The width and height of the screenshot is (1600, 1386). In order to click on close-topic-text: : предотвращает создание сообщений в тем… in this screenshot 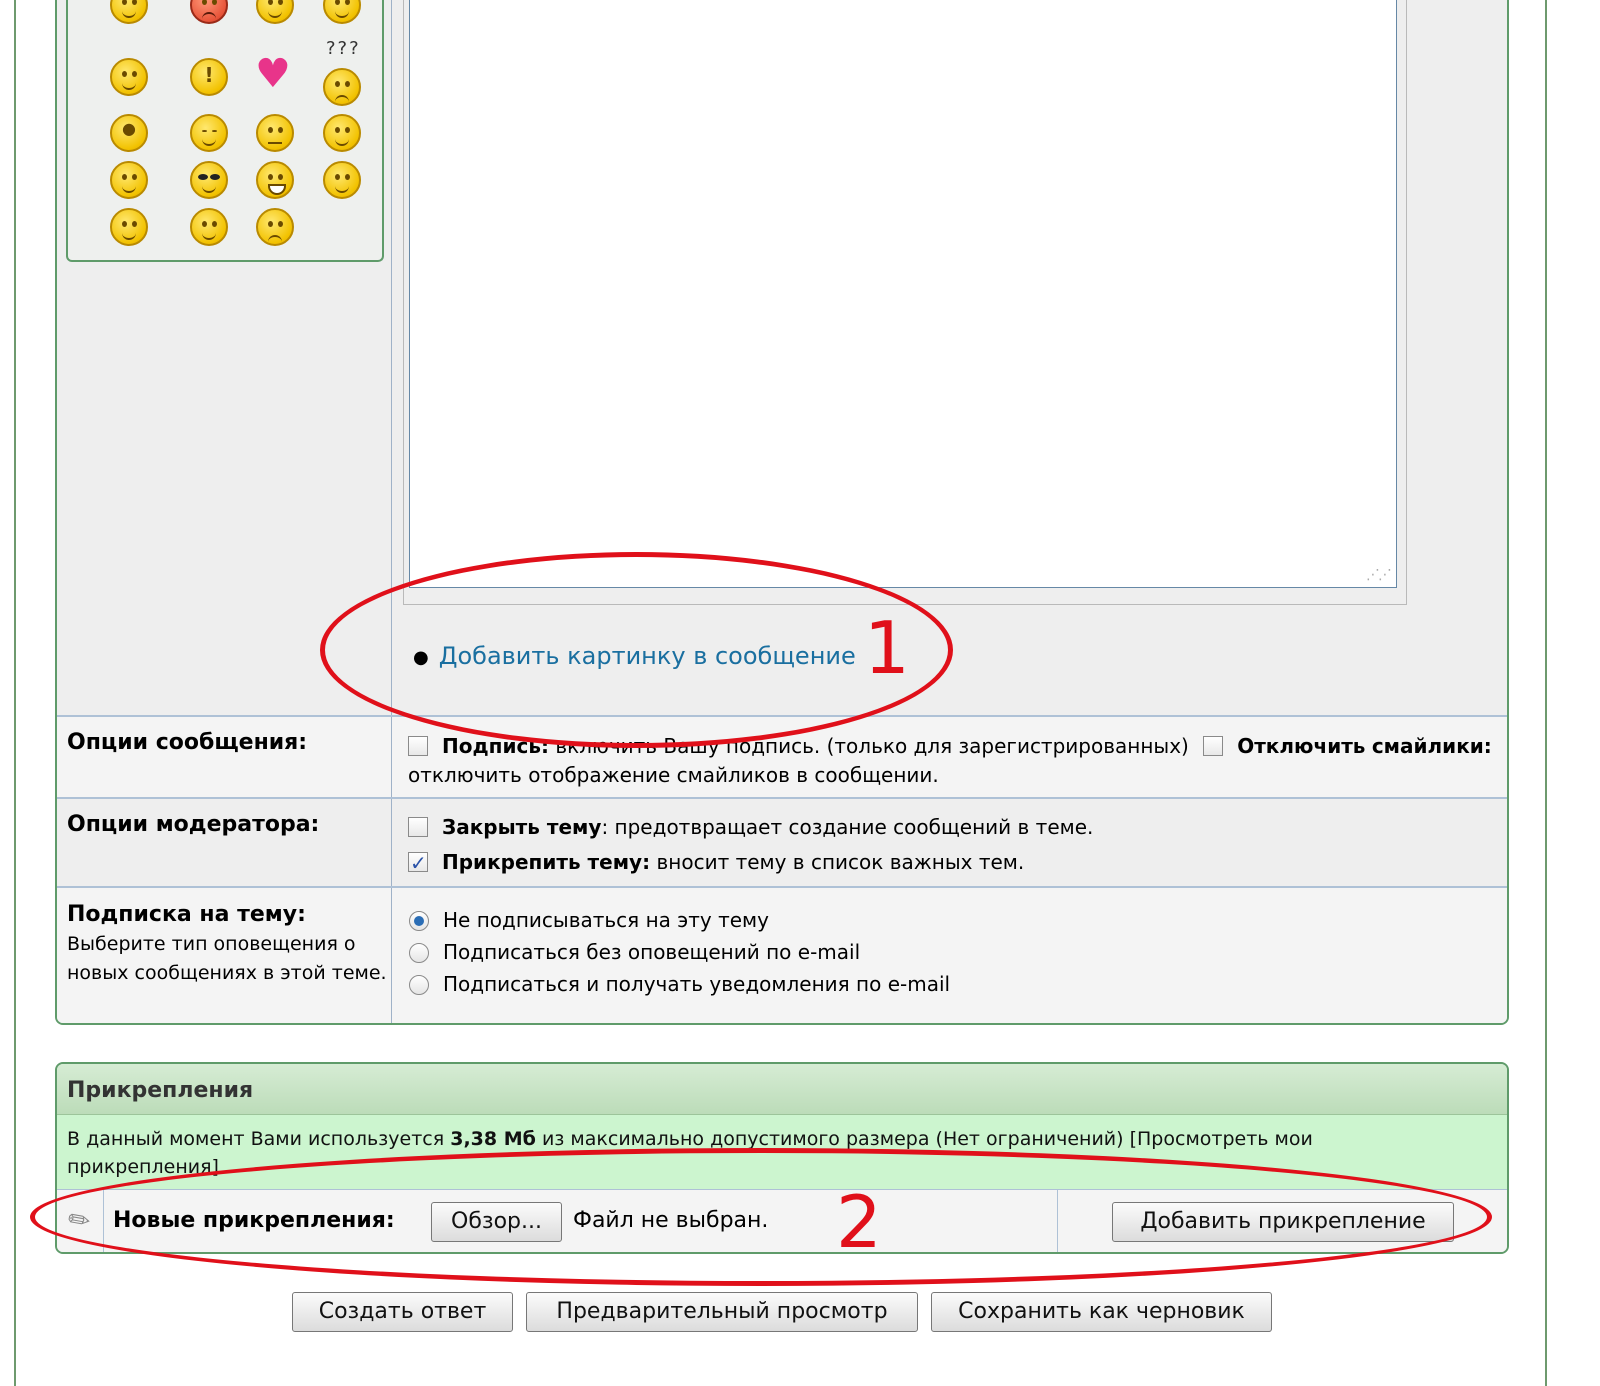, I will do `click(847, 827)`.